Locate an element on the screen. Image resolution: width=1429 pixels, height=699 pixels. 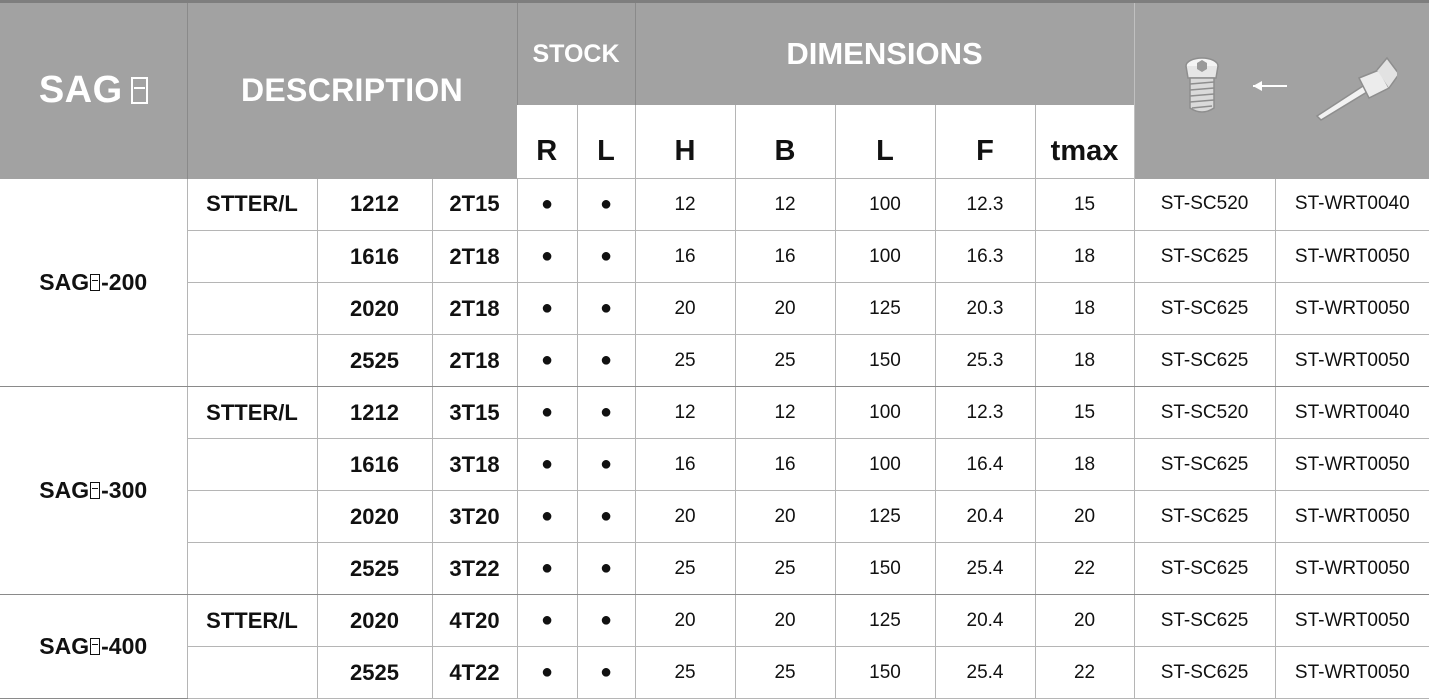
dim-b-header: B is located at coordinates (785, 142).